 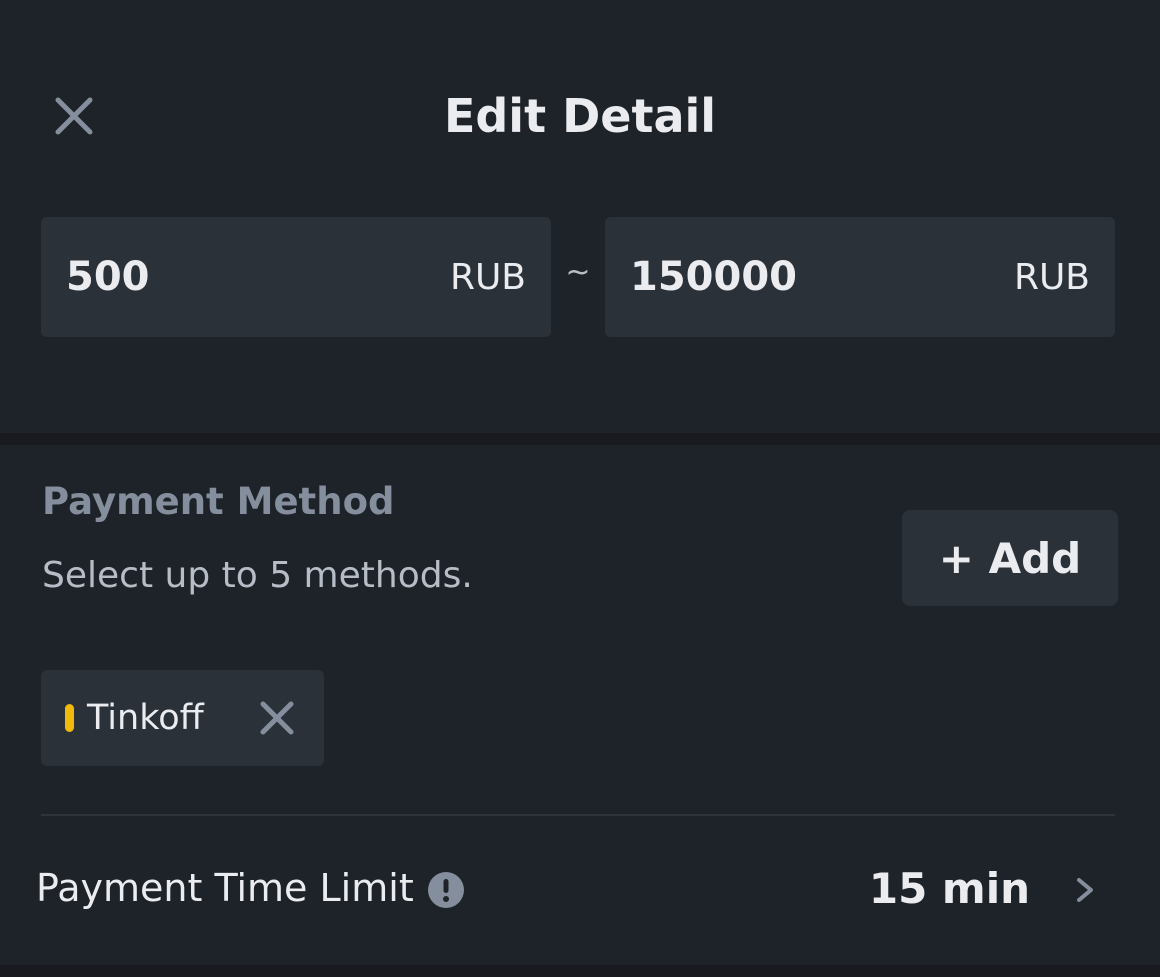 I want to click on max-amount-field: RUB, so click(x=860, y=277).